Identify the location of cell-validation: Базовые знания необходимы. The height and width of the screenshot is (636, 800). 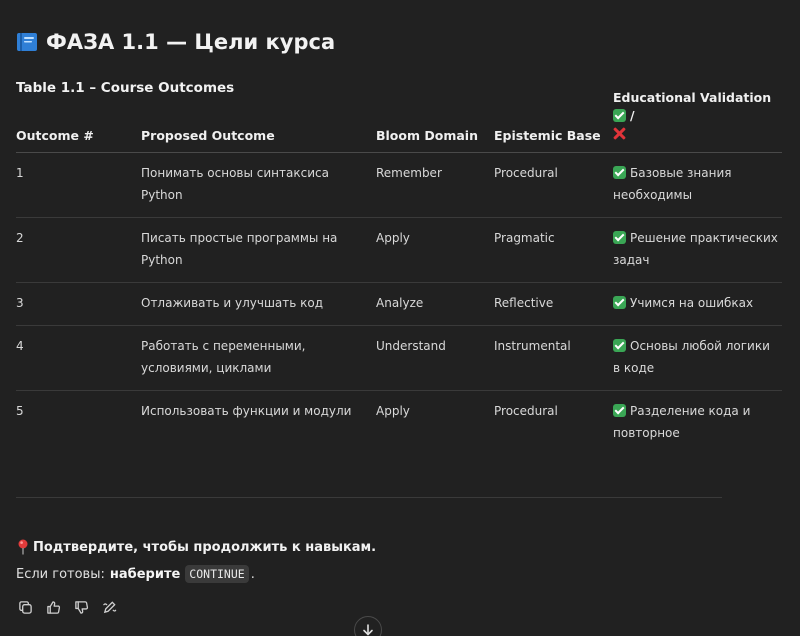
(697, 184).